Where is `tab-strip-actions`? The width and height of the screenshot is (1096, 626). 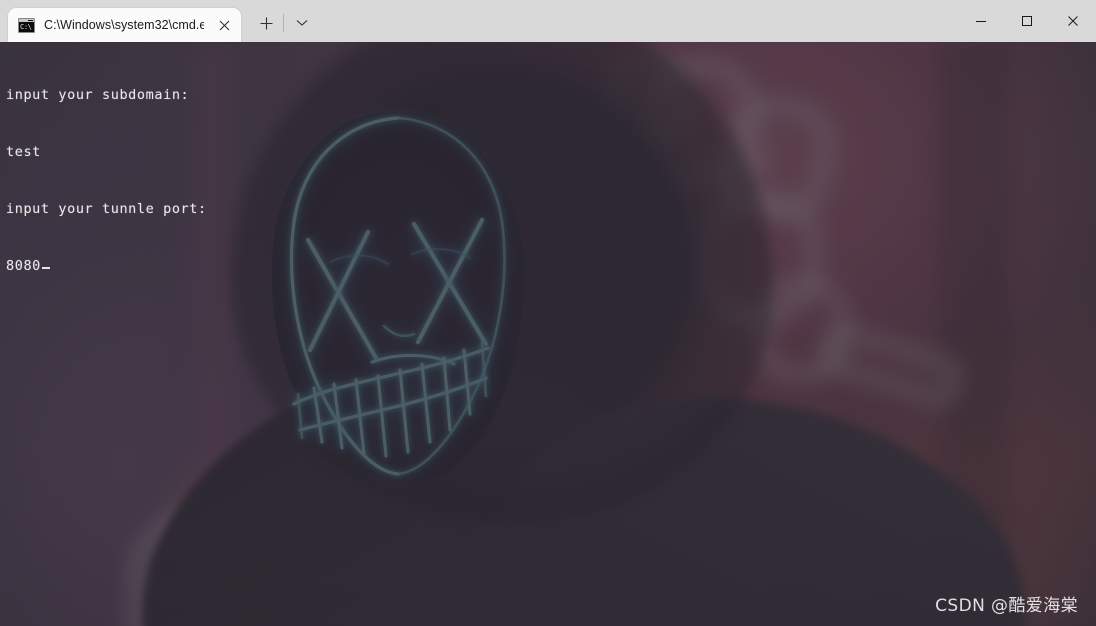 tab-strip-actions is located at coordinates (279, 24).